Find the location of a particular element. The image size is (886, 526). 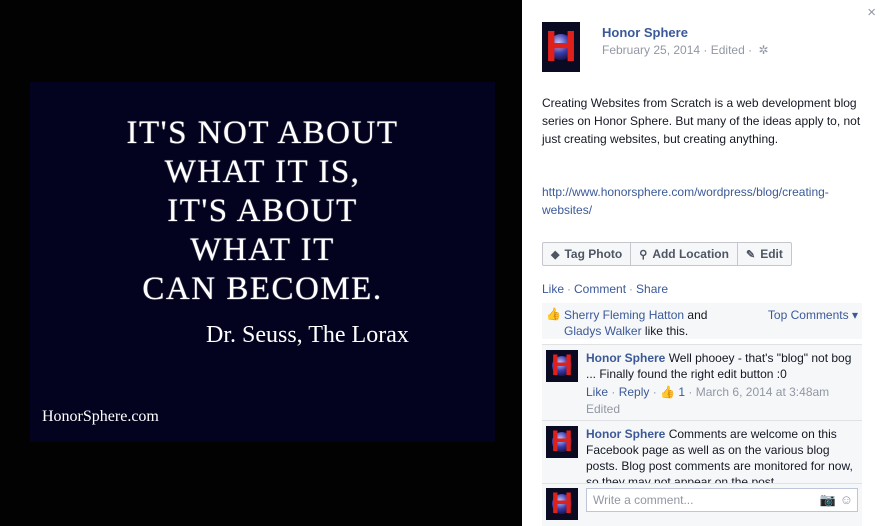

page-avatar: H is located at coordinates (561, 47).